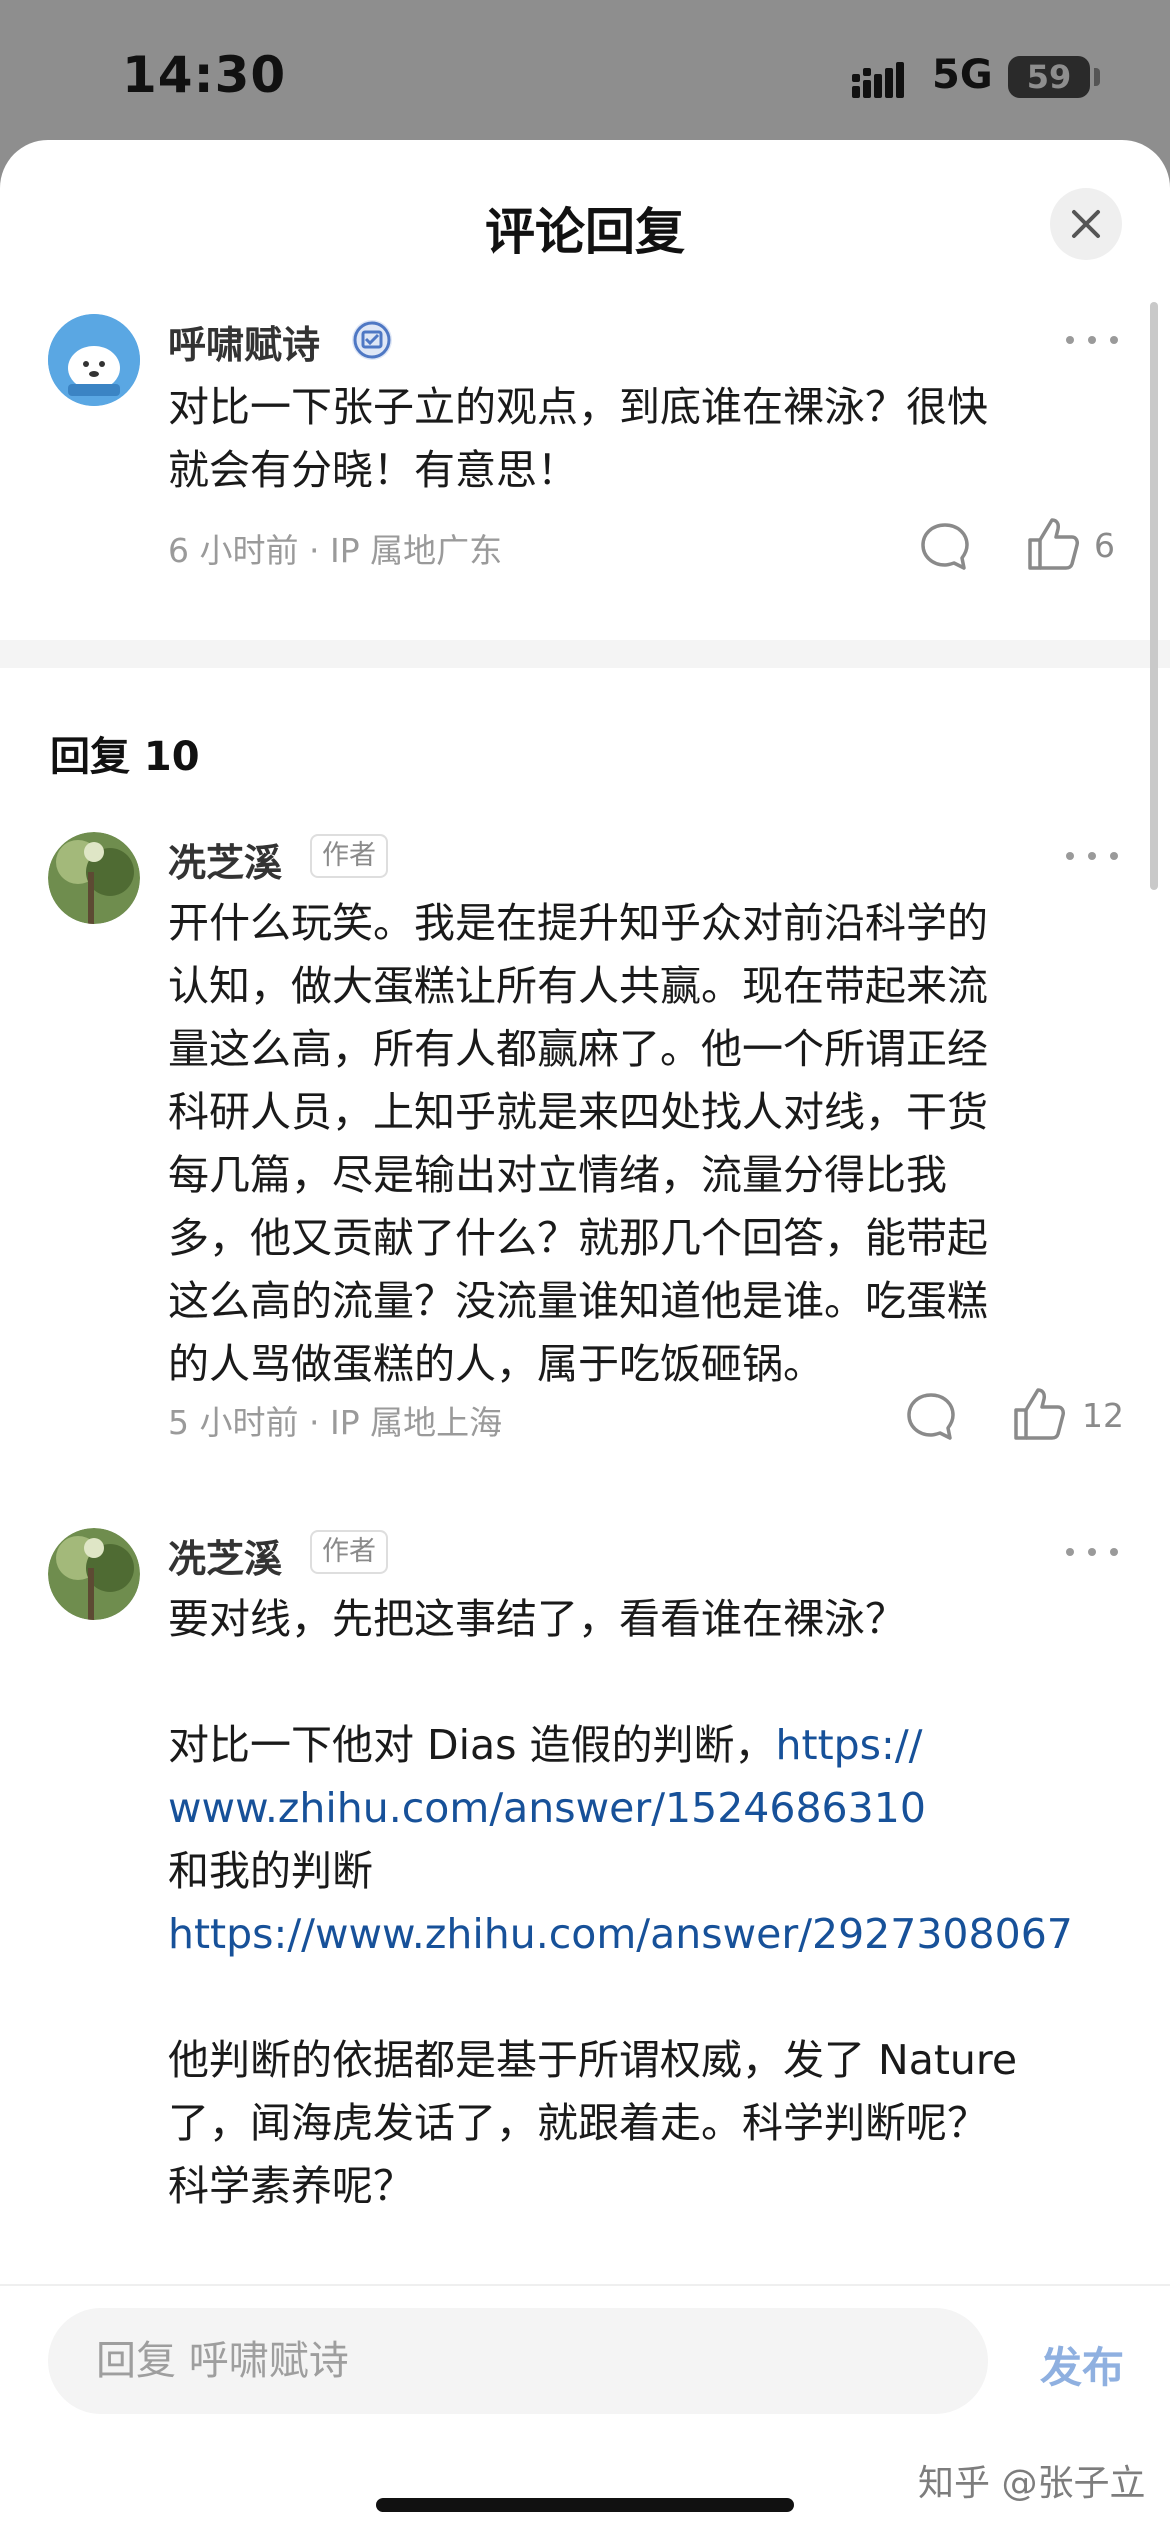 This screenshot has height=2534, width=1170. I want to click on zhihu-link-2: https://www.zhihu.com/answer/2927308067, so click(648, 1934).